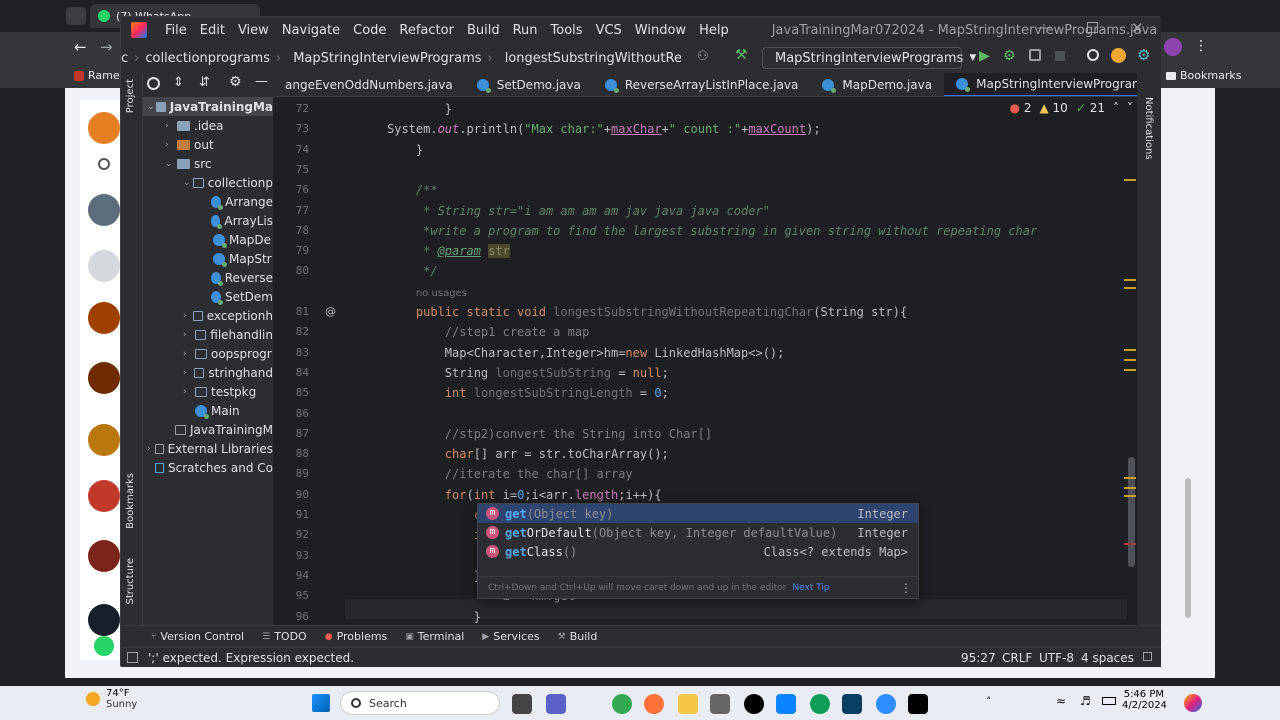 This screenshot has height=720, width=1280. What do you see at coordinates (106, 47) in the screenshot?
I see `forward-icon: →` at bounding box center [106, 47].